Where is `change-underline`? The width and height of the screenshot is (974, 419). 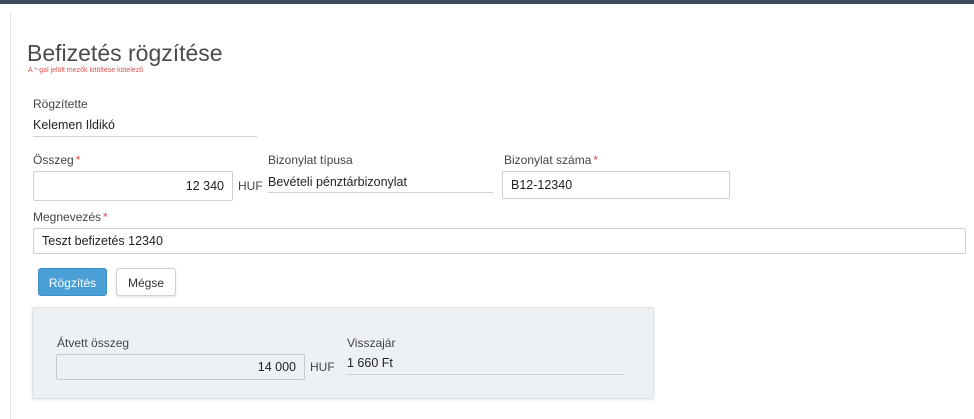
change-underline is located at coordinates (486, 374).